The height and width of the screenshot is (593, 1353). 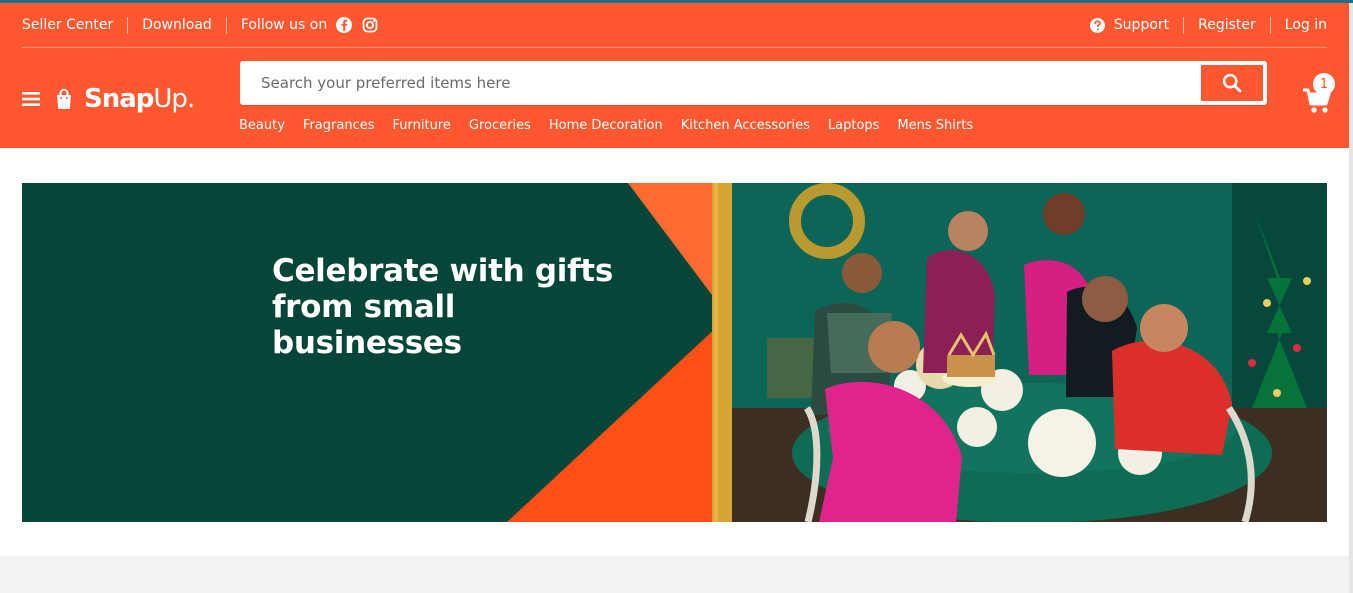 What do you see at coordinates (177, 25) in the screenshot?
I see `download-link: Download` at bounding box center [177, 25].